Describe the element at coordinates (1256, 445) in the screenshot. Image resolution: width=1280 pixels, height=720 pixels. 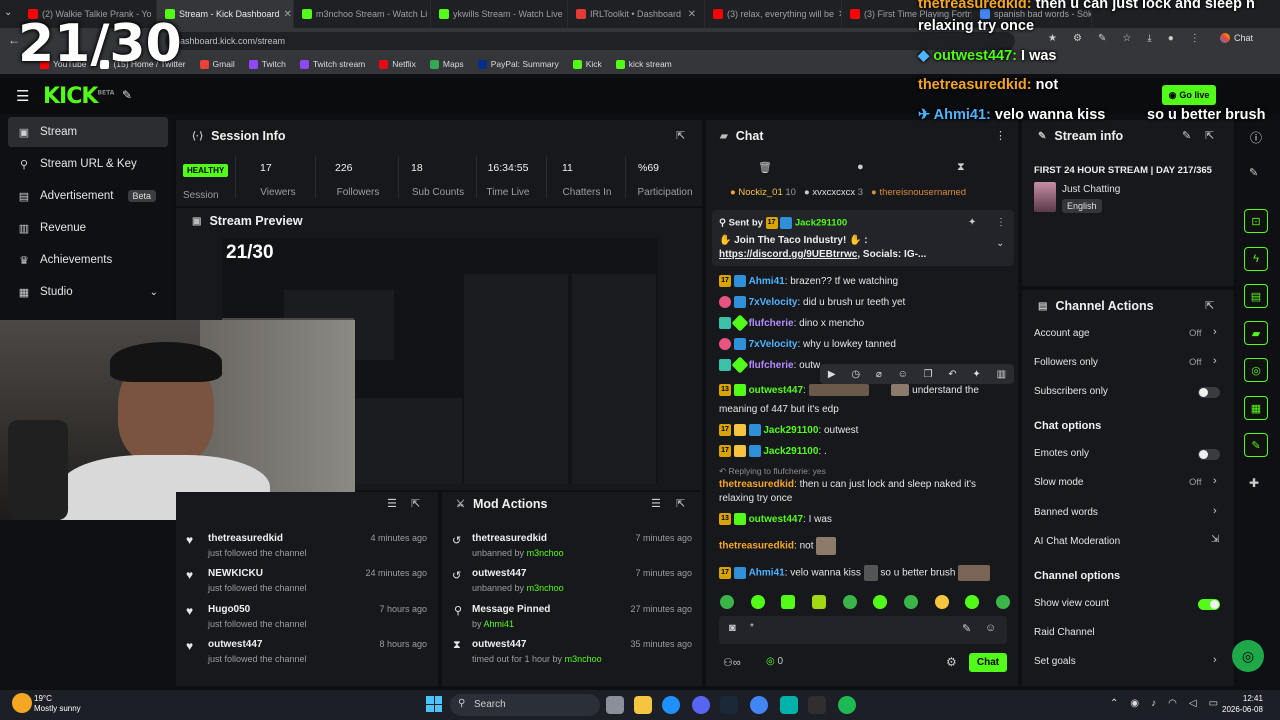
I see `rail-button-tools: ✎` at that location.